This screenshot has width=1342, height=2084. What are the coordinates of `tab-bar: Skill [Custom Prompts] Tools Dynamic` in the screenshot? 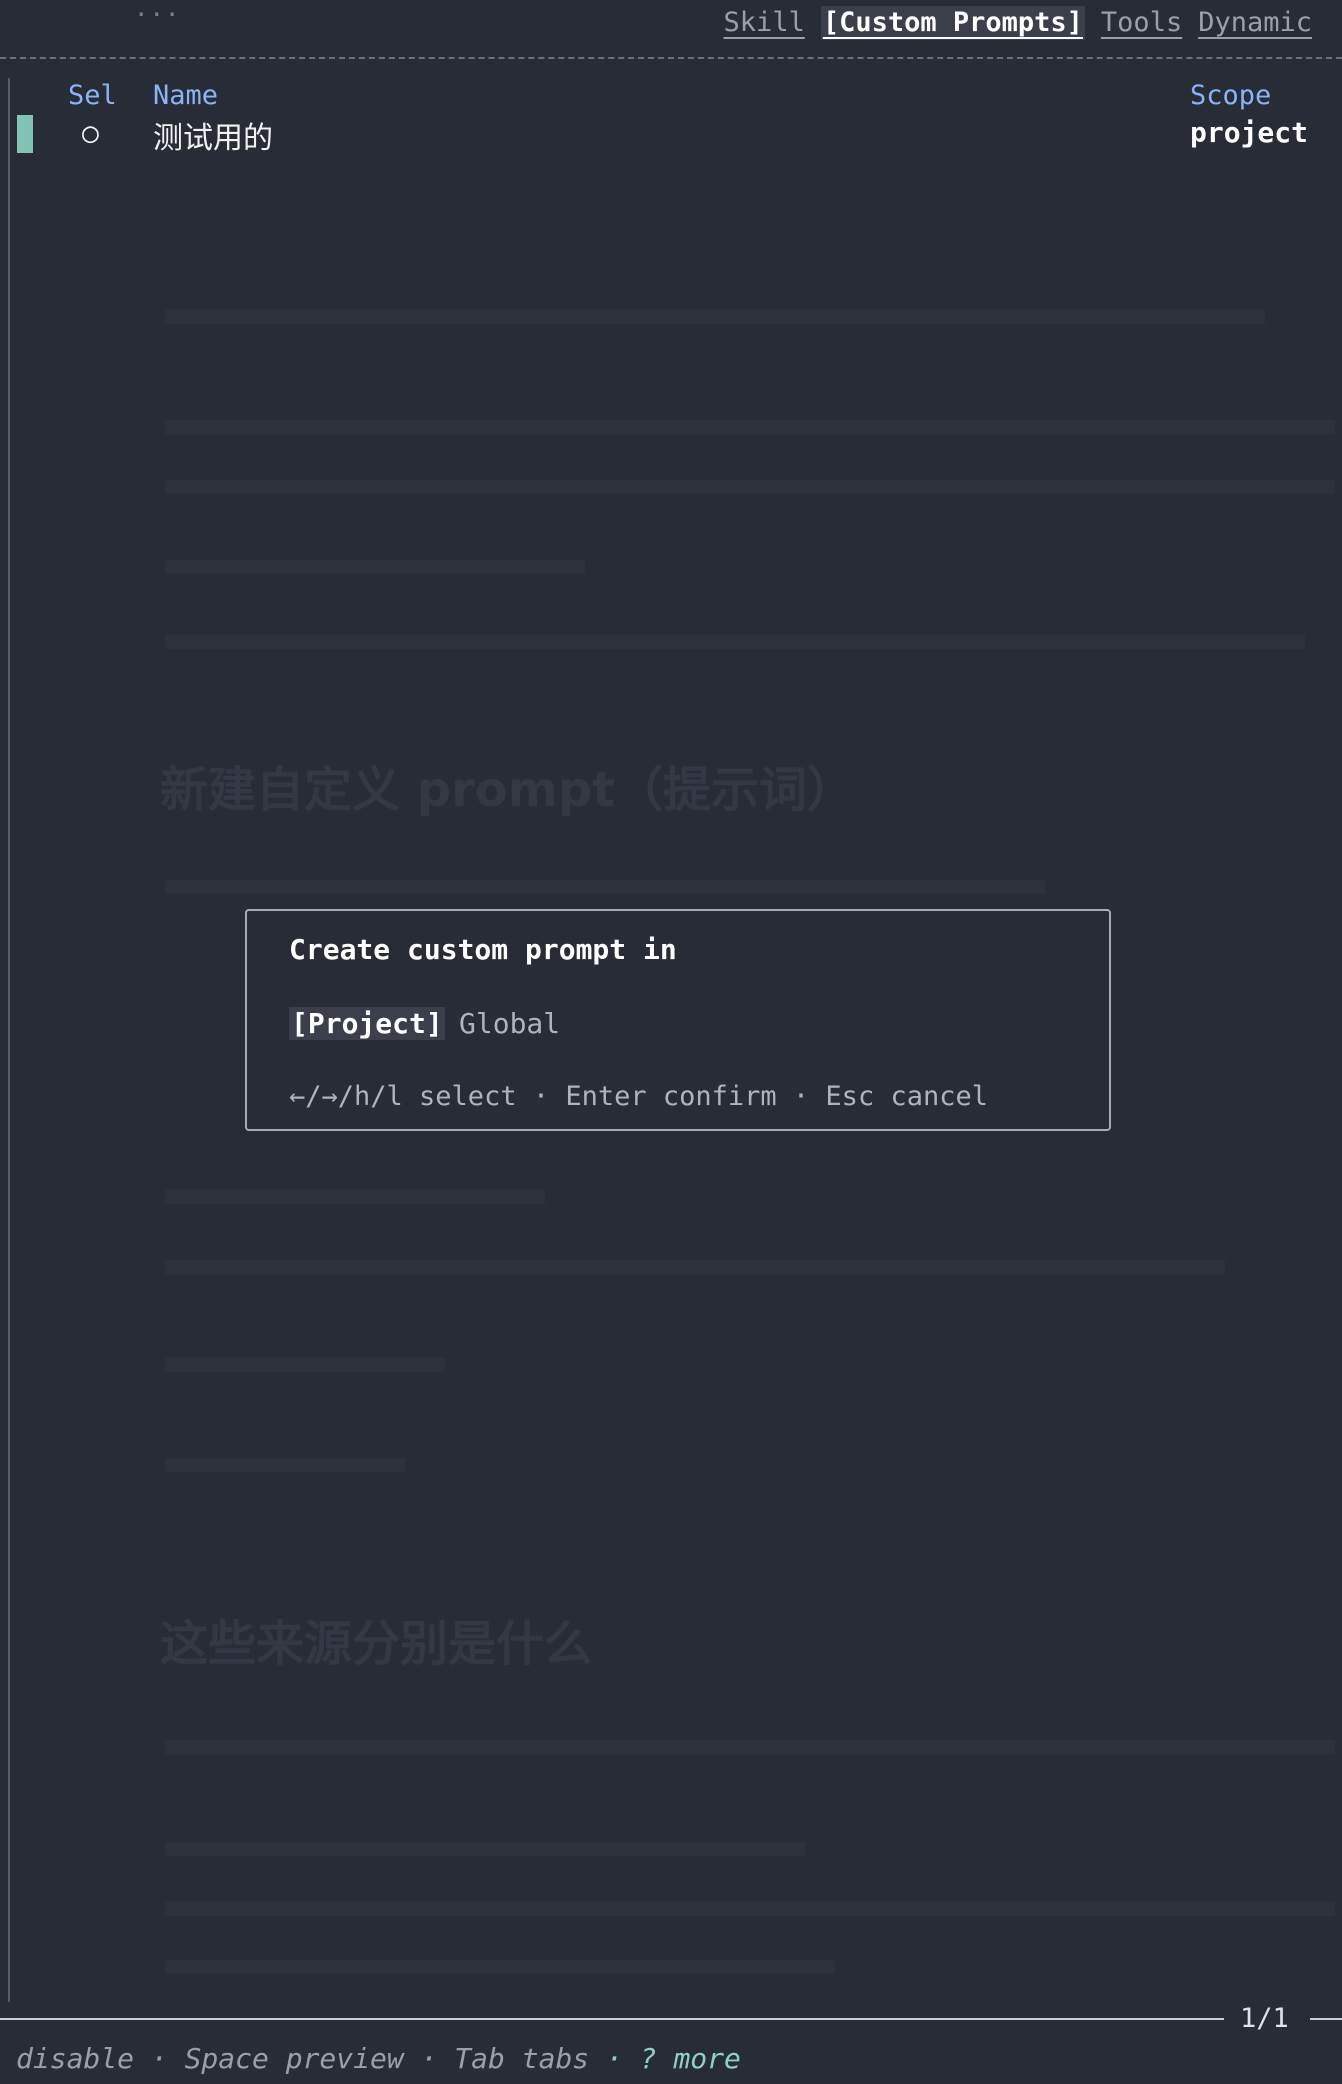 It's located at (1018, 23).